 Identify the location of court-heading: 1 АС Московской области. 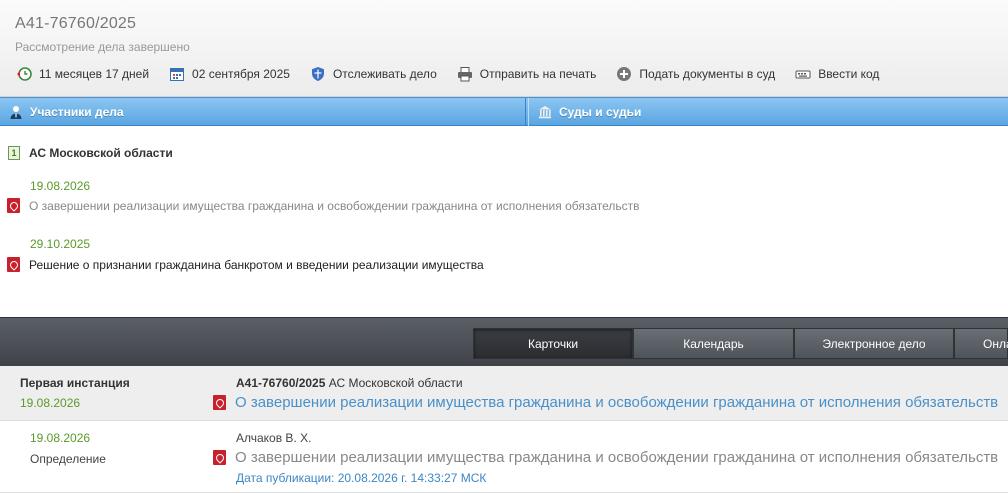
(90, 153).